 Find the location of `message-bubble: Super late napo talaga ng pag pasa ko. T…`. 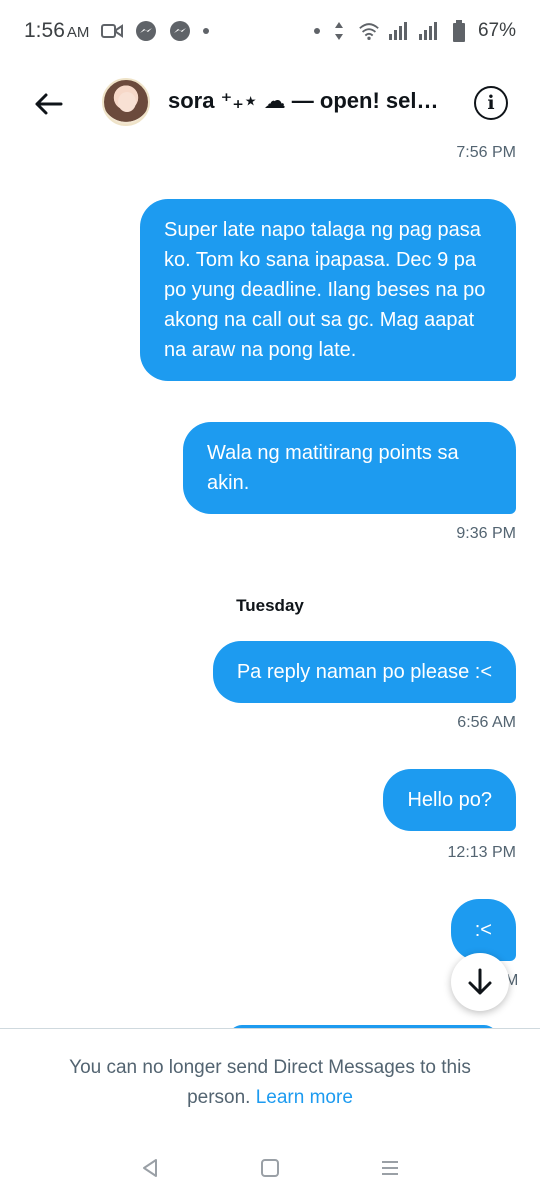

message-bubble: Super late napo talaga ng pag pasa ko. T… is located at coordinates (328, 290).